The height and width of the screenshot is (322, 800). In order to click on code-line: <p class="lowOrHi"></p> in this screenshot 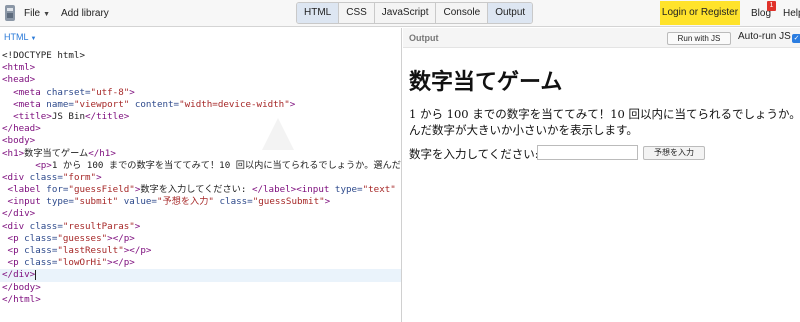, I will do `click(200, 263)`.